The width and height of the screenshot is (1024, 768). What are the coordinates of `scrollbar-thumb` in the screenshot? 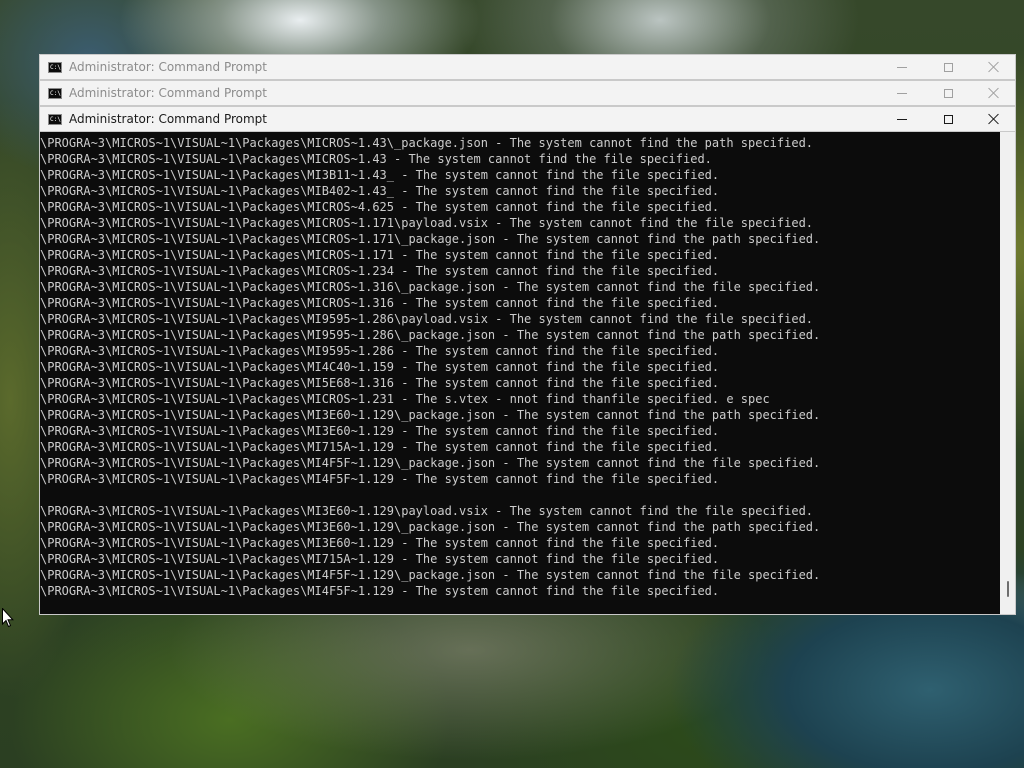 It's located at (1008, 589).